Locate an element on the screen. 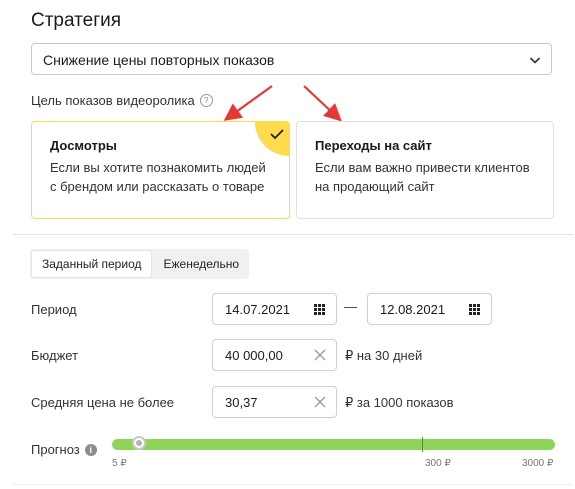 Image resolution: width=575 pixels, height=489 pixels. section-divider is located at coordinates (293, 234).